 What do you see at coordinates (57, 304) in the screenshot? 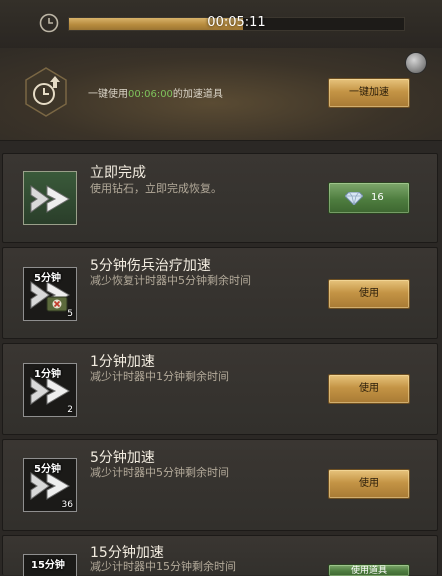
I see `medkit-icon` at bounding box center [57, 304].